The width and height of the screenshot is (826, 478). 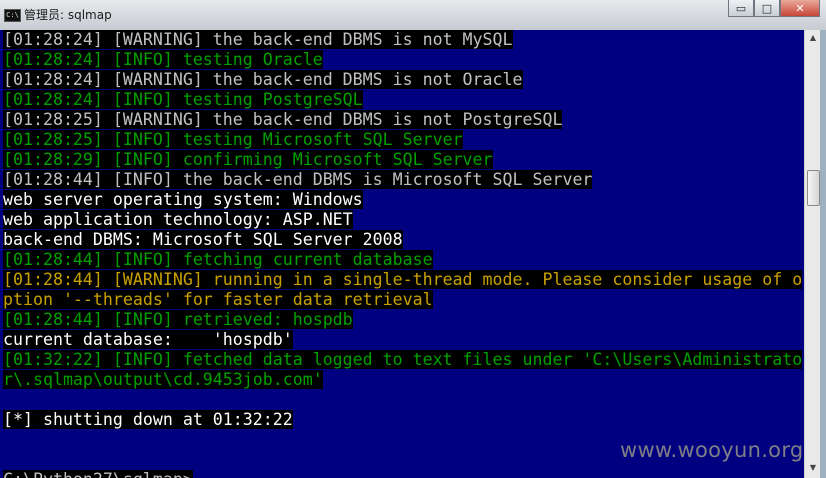 What do you see at coordinates (163, 379) in the screenshot?
I see `console-line-text: r\.sqlmap\output\cd.9453job.com'` at bounding box center [163, 379].